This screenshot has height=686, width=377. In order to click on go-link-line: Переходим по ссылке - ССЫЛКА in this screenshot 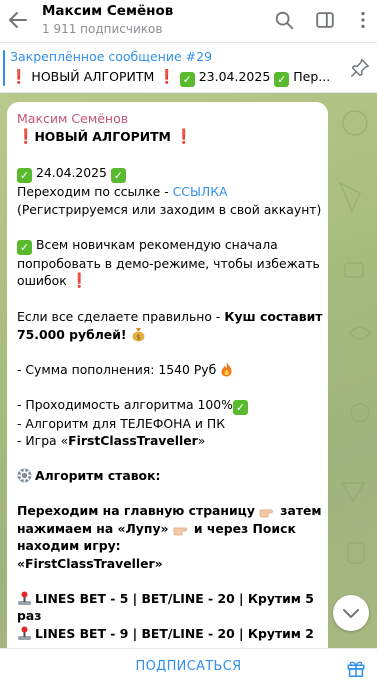, I will do `click(167, 192)`.